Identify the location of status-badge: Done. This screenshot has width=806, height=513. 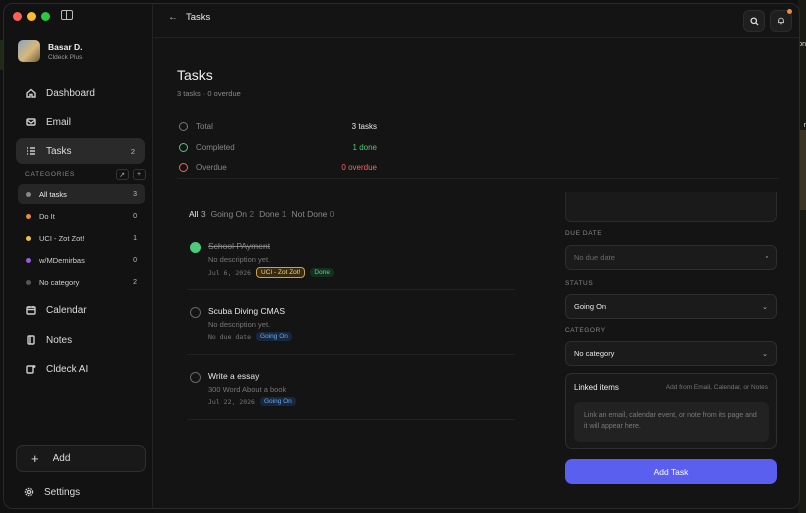
(322, 272).